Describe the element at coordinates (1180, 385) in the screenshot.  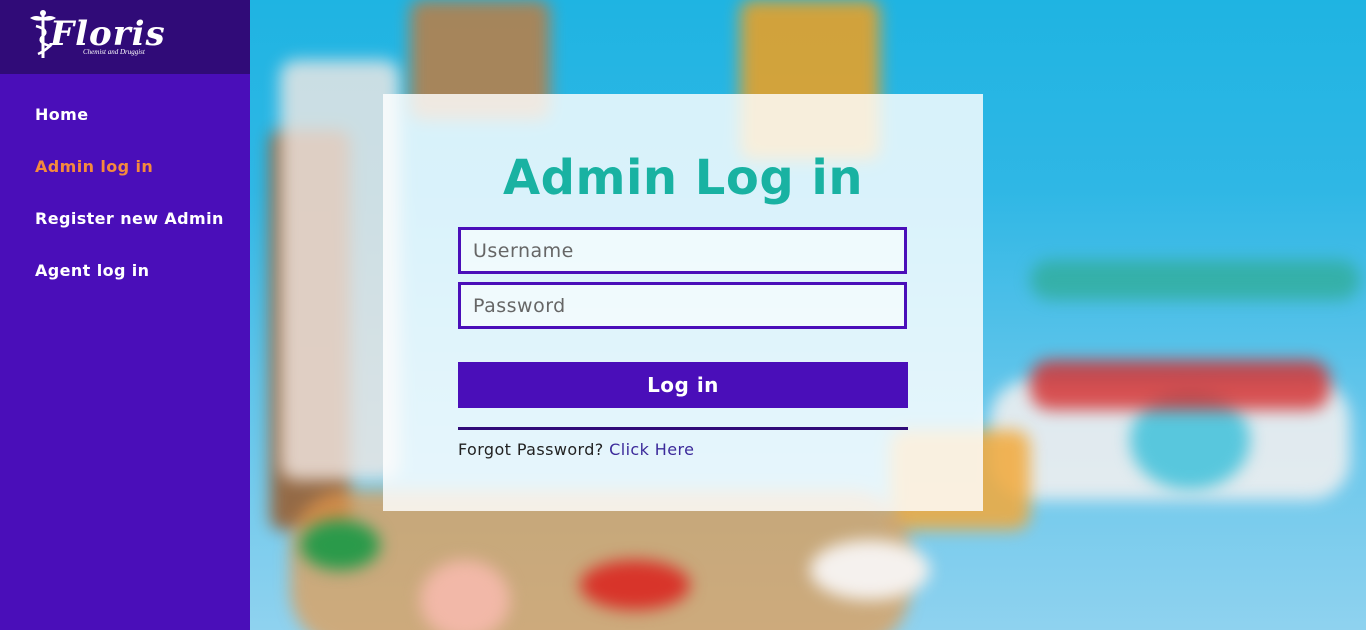
I see `photo-tube-red` at that location.